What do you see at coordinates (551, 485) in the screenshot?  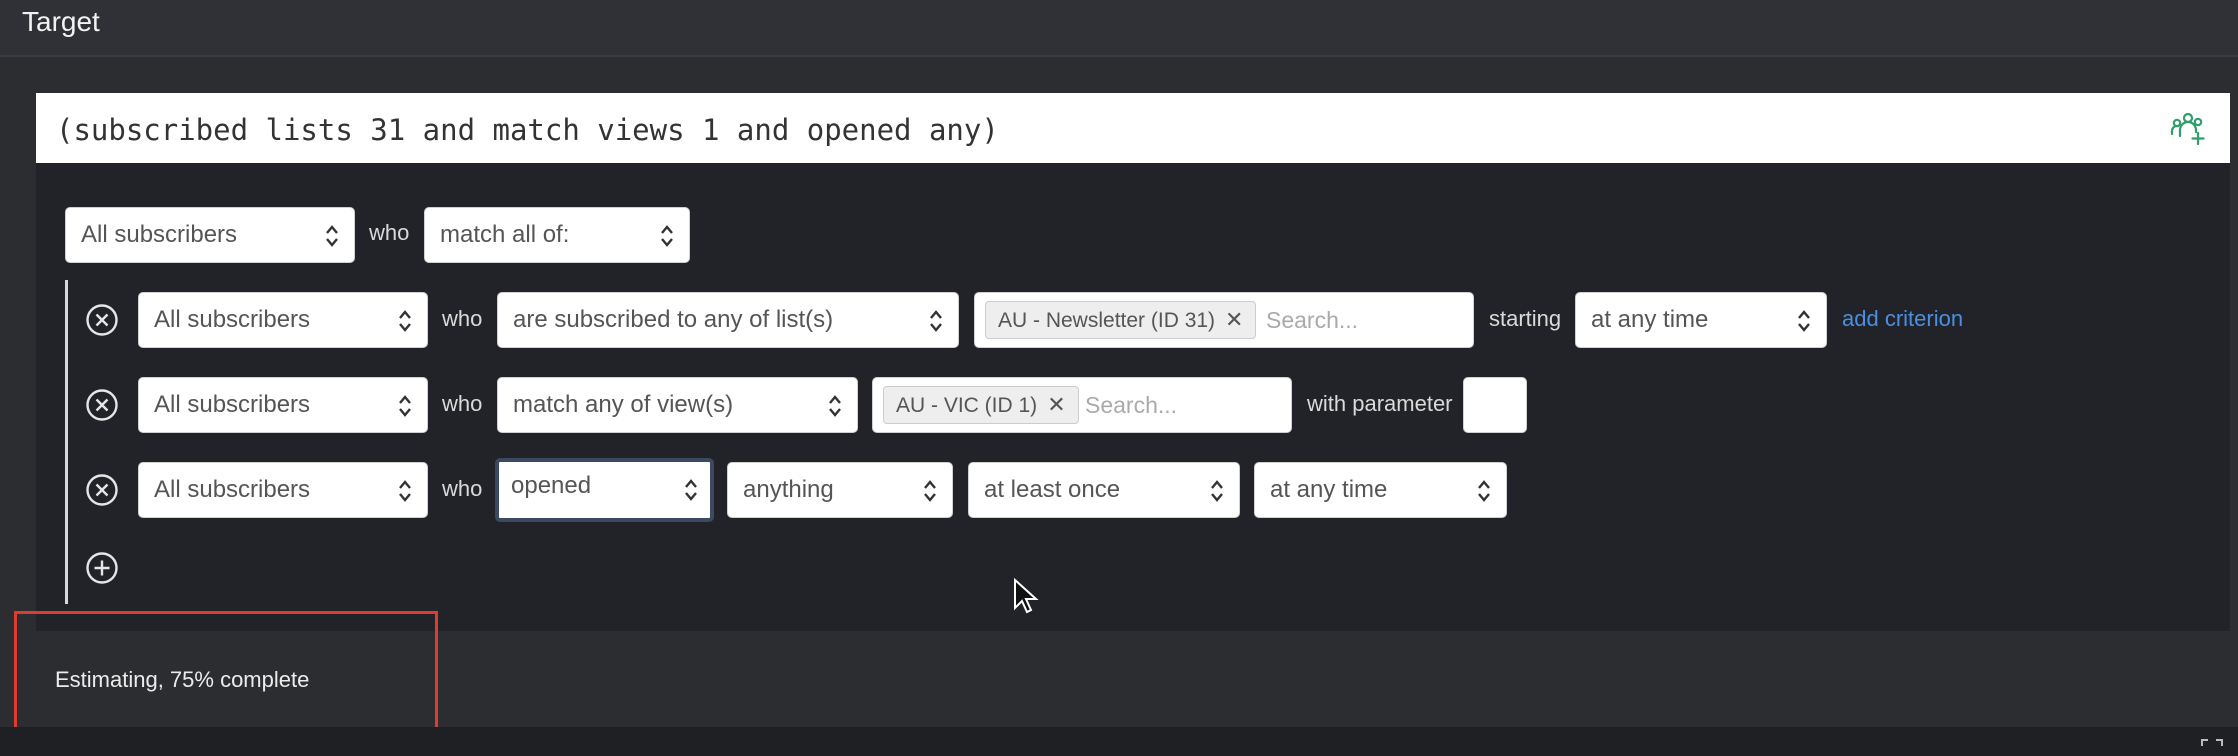 I see `criterion-condition-value: opened` at bounding box center [551, 485].